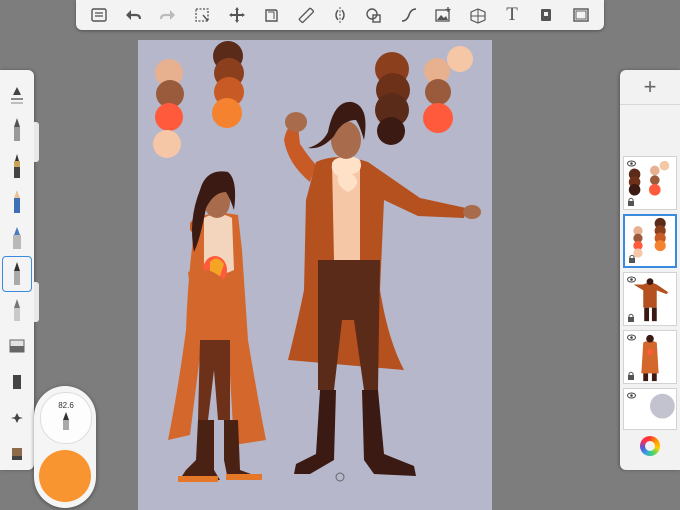 The image size is (680, 510). I want to click on image-button, so click(443, 15).